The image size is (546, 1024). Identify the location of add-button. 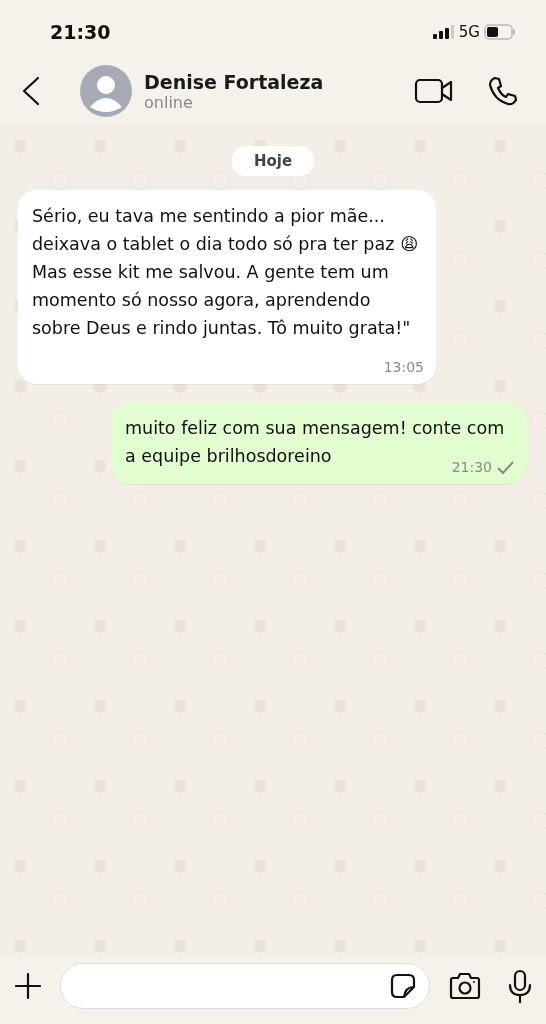
(28, 986).